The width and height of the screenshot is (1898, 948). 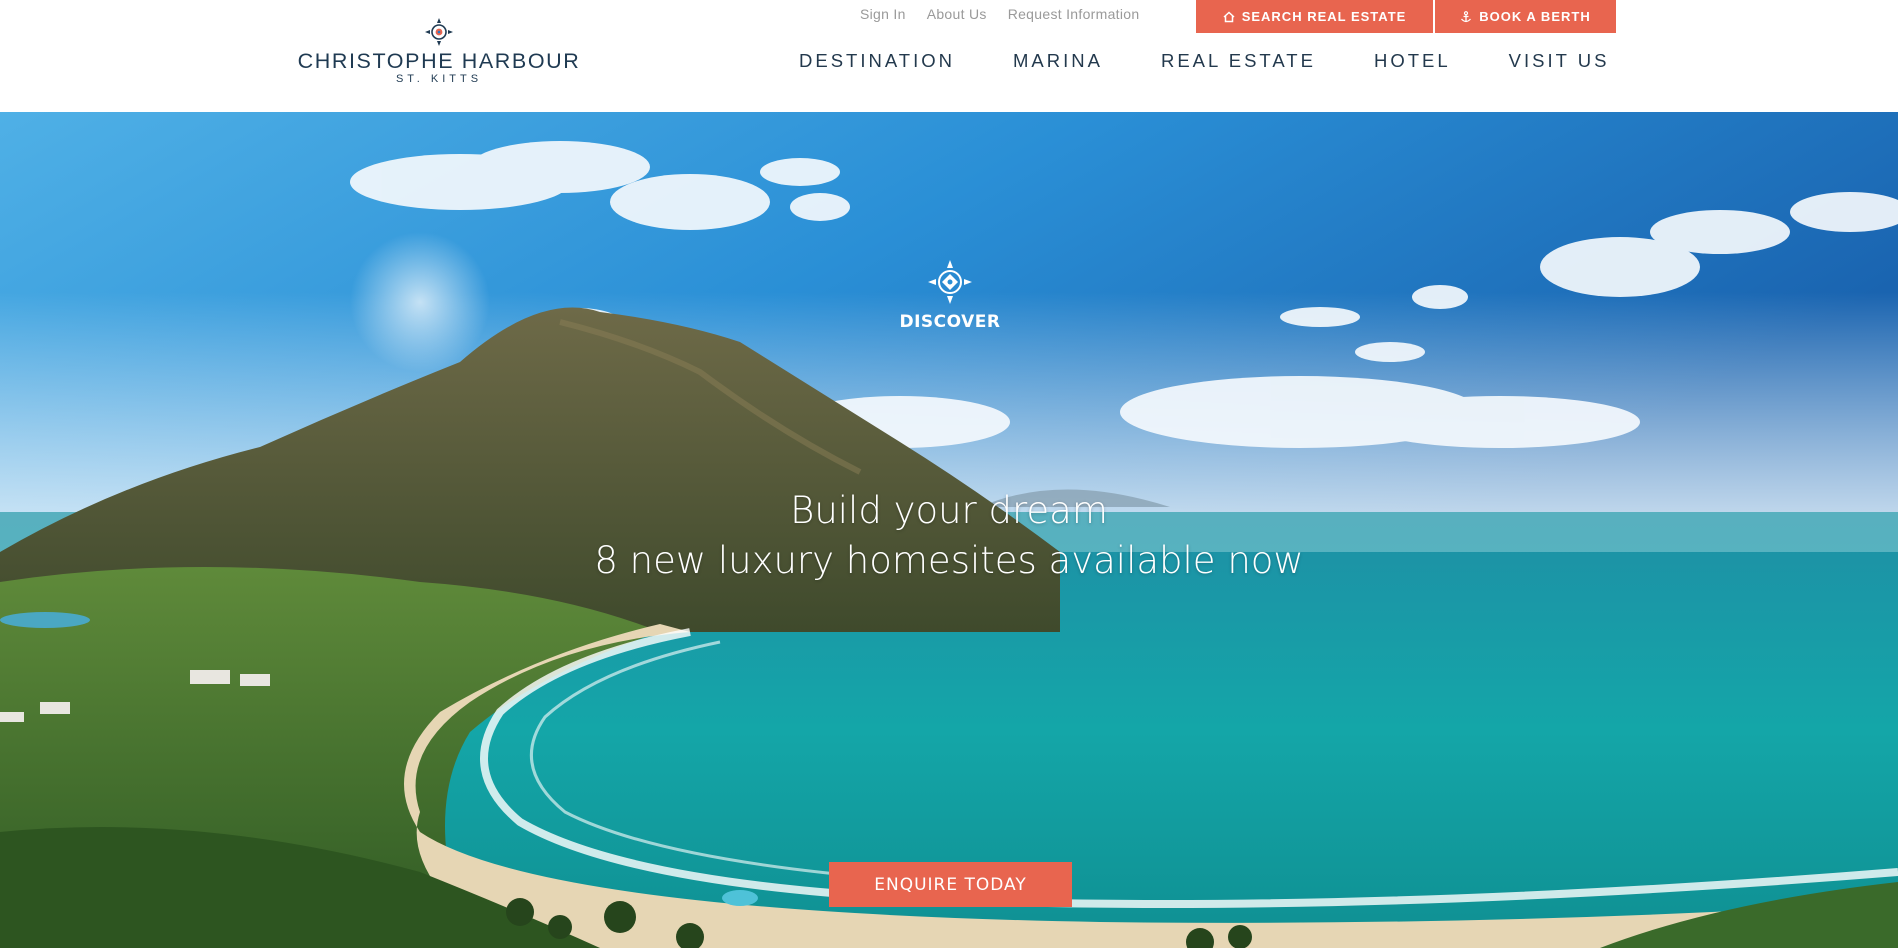 What do you see at coordinates (1412, 61) in the screenshot?
I see `nav-hotel: HOTEL` at bounding box center [1412, 61].